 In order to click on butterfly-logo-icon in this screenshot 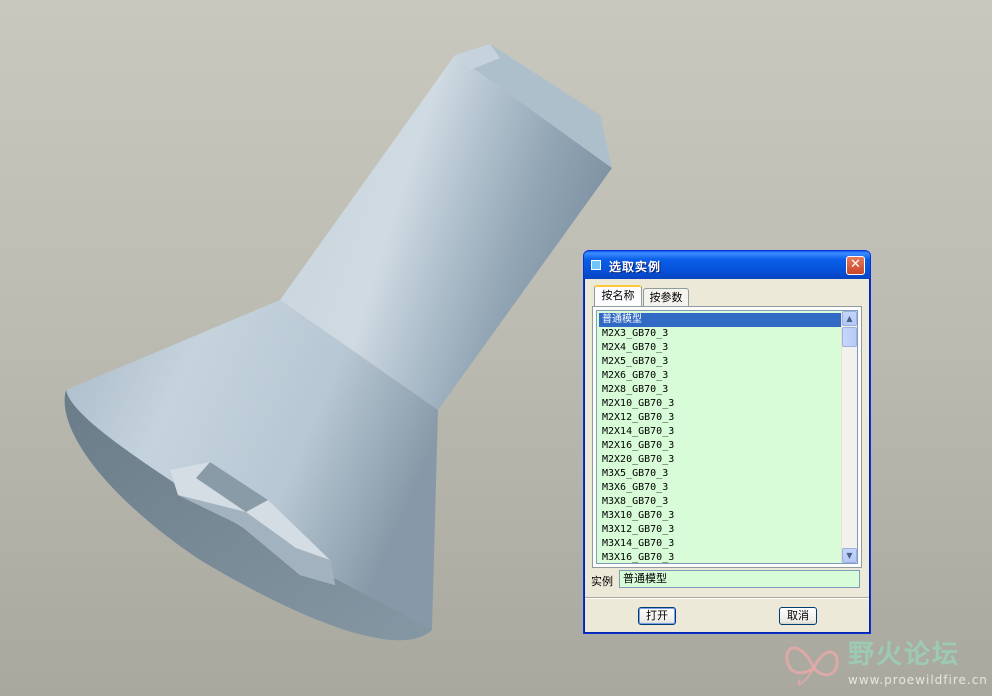, I will do `click(812, 666)`.